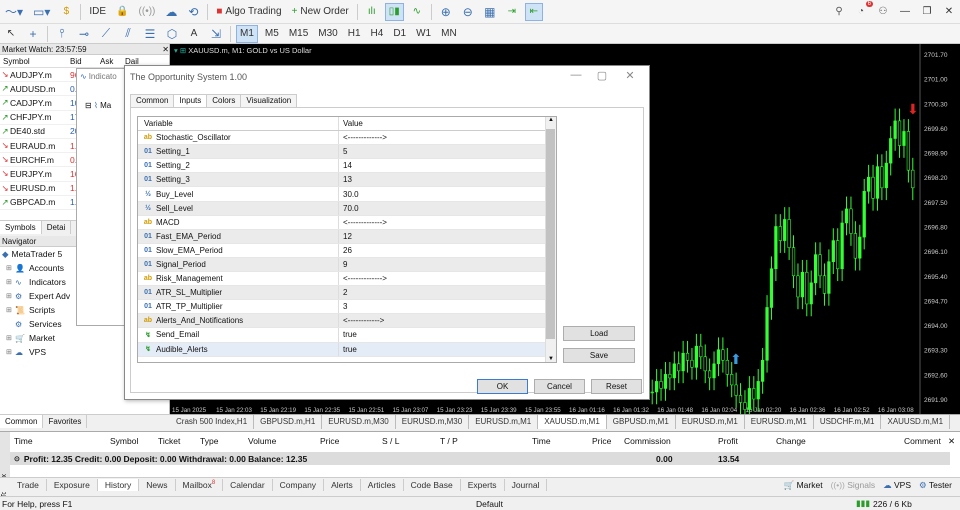 This screenshot has height=510, width=960. I want to click on user-icon: ⚇, so click(883, 12).